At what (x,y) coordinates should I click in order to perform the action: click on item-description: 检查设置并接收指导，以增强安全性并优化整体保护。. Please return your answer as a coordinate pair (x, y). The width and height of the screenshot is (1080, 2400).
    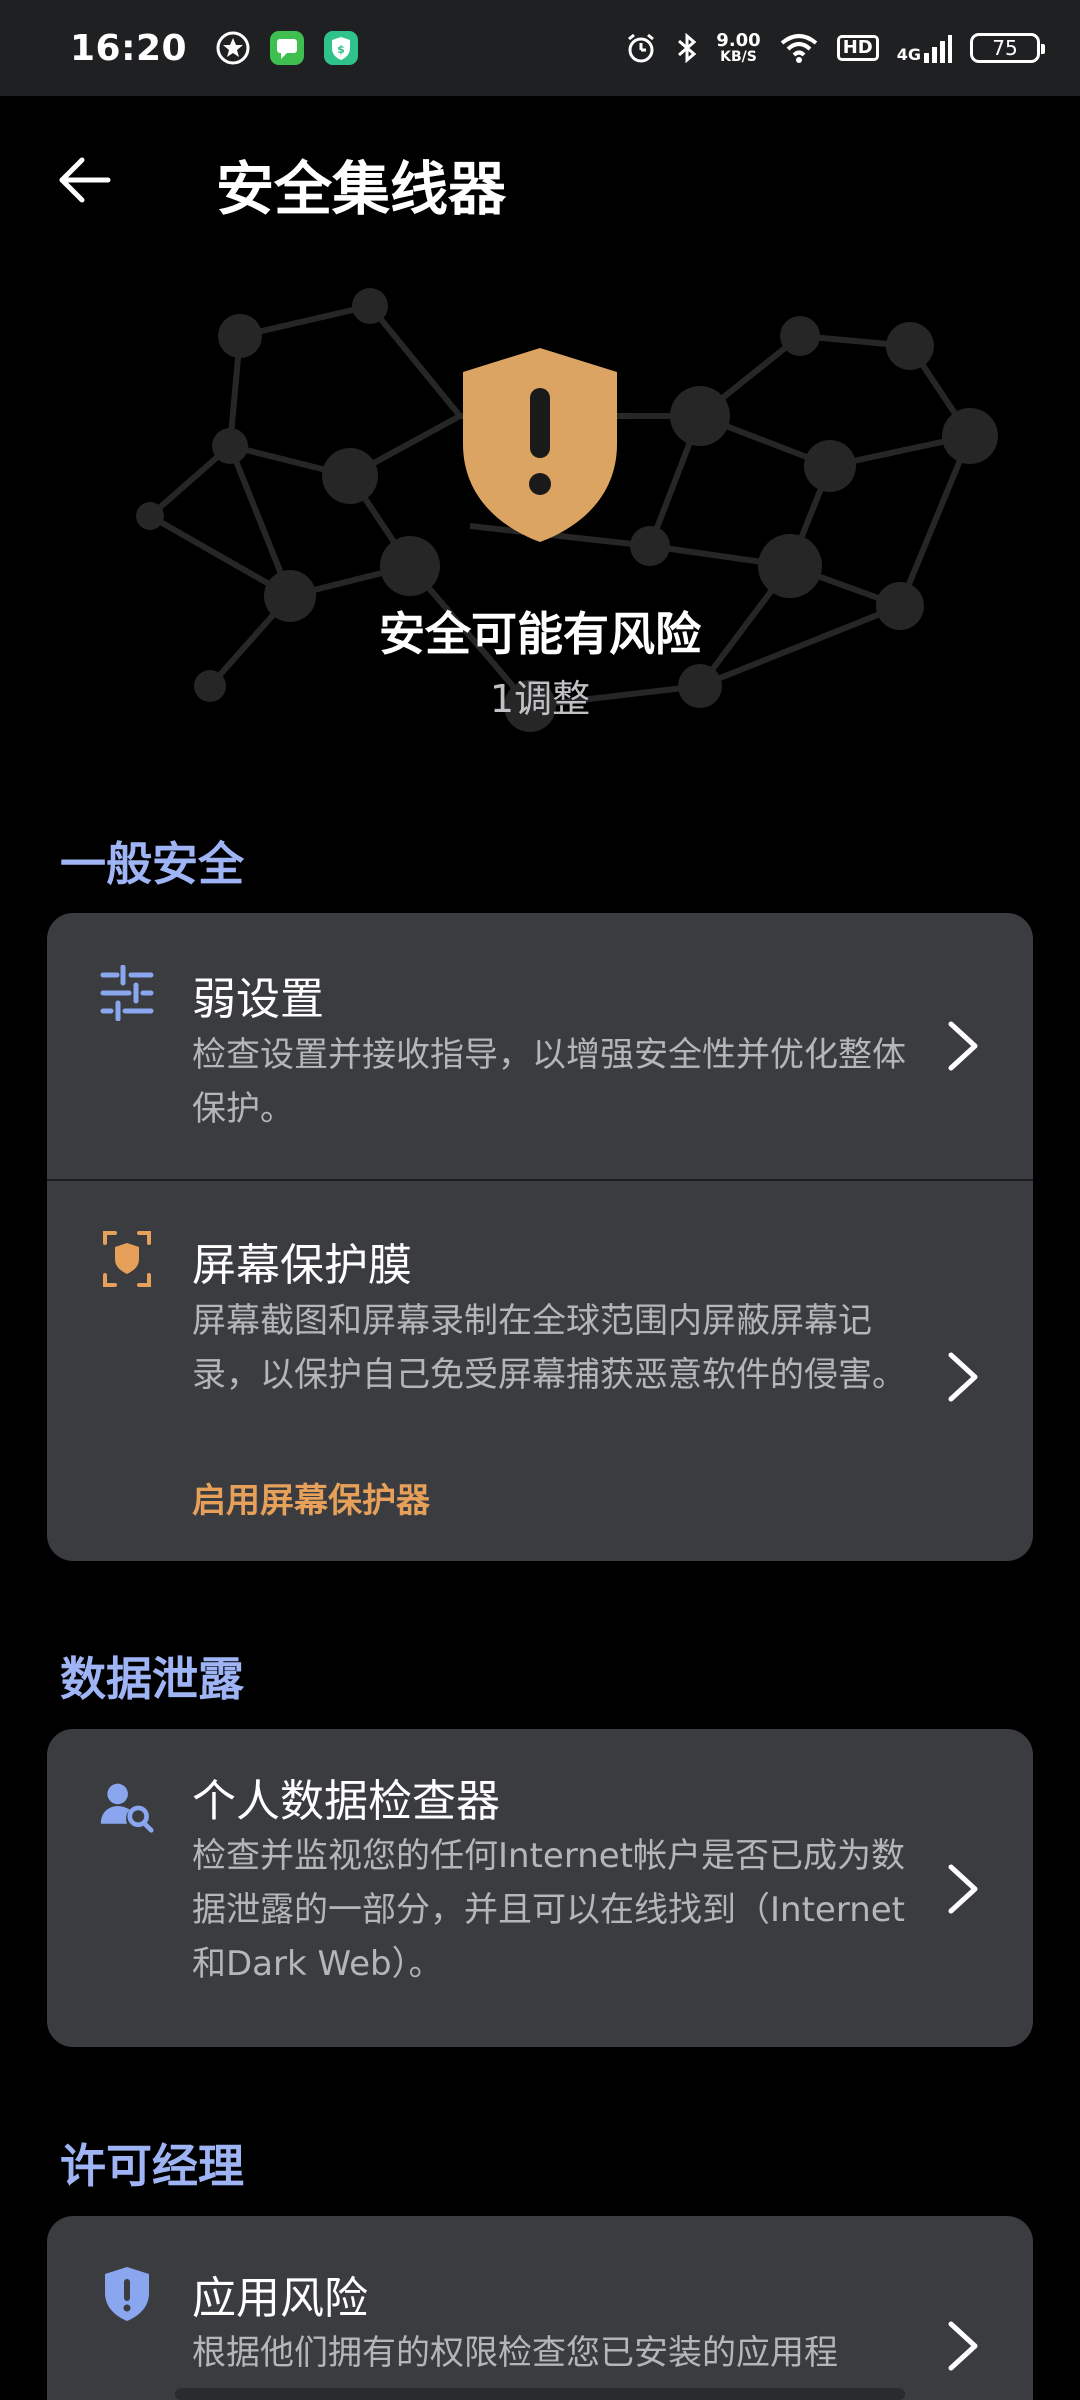
    Looking at the image, I should click on (549, 1082).